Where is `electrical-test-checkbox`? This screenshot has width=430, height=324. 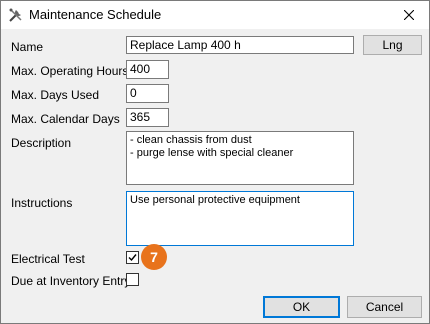
electrical-test-checkbox is located at coordinates (132, 257).